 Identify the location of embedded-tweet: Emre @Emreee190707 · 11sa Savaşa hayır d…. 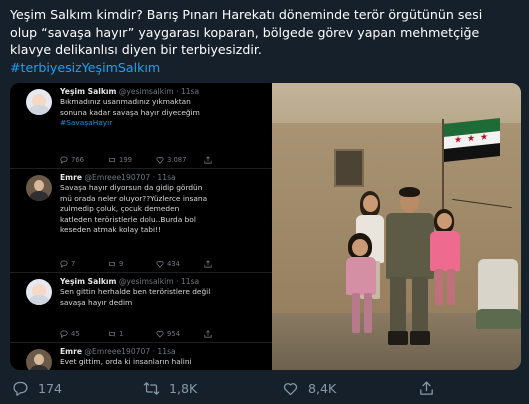
(141, 221).